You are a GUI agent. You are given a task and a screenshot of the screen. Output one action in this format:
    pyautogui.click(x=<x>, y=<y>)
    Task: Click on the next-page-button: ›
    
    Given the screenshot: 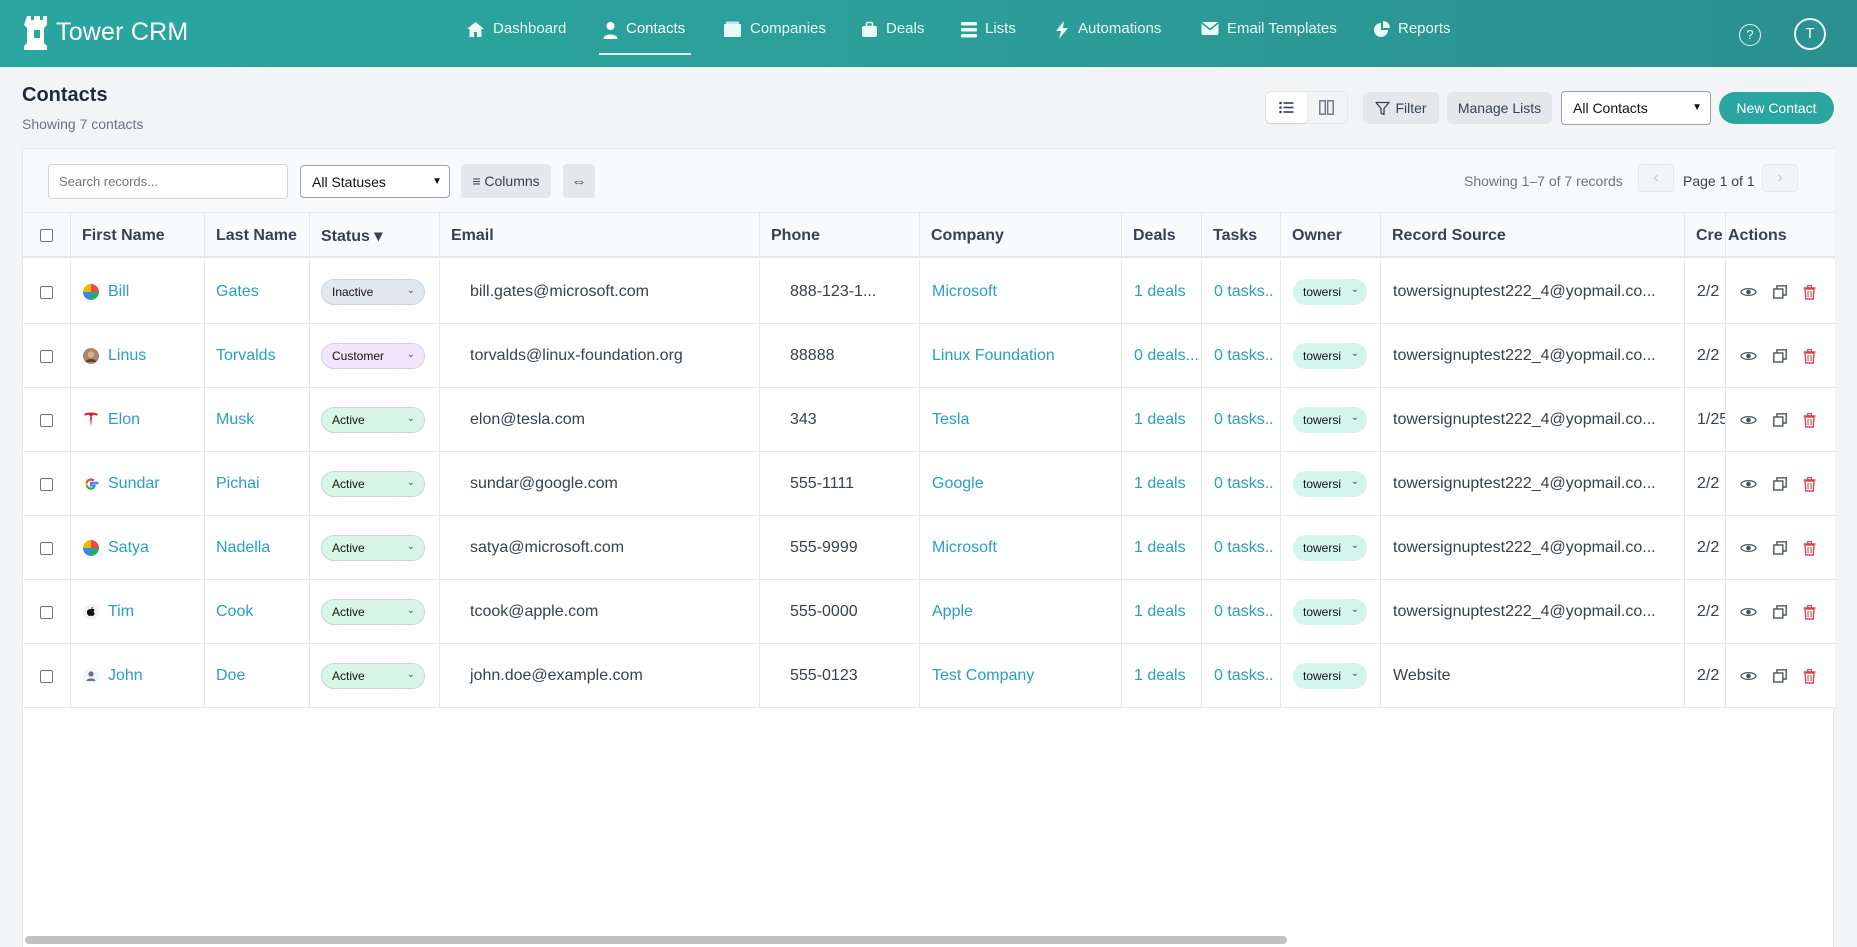 What is the action you would take?
    pyautogui.click(x=1780, y=178)
    